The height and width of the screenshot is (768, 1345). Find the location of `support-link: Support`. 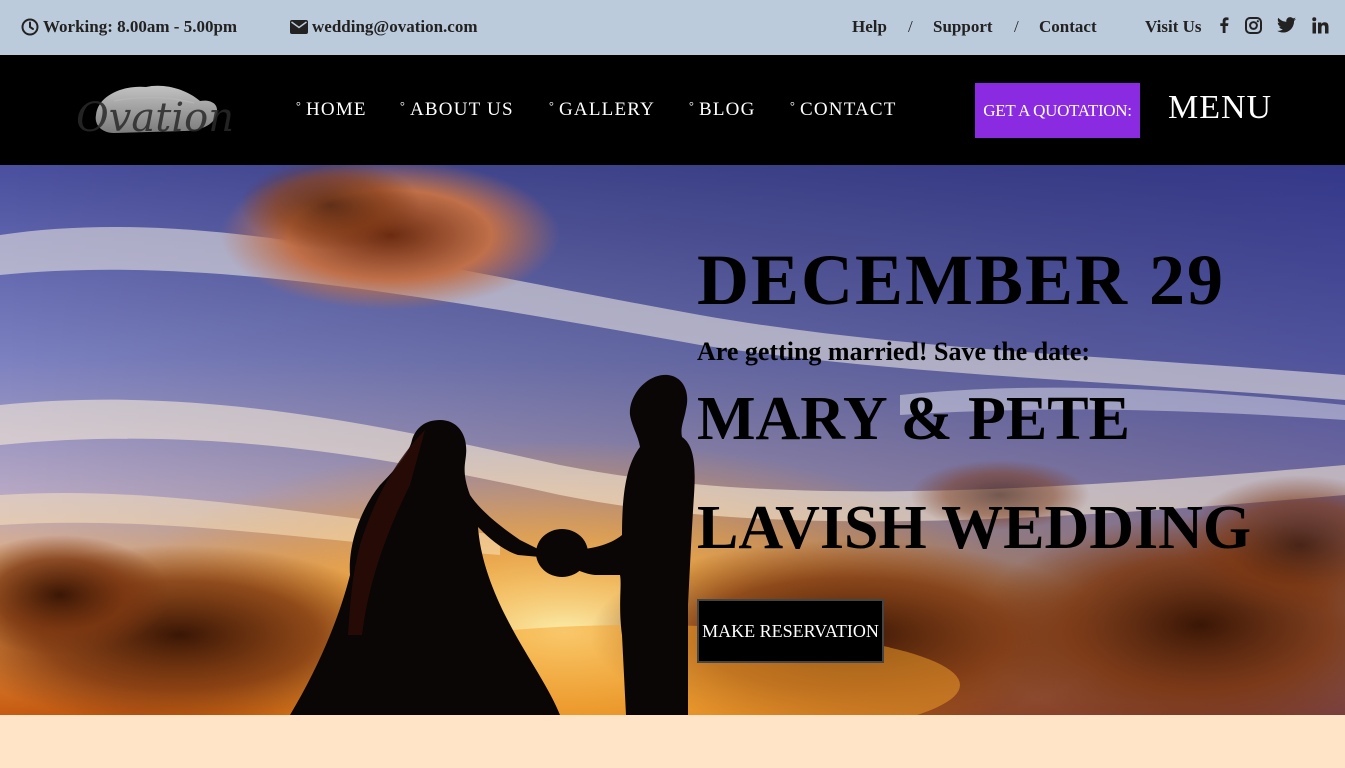

support-link: Support is located at coordinates (963, 27).